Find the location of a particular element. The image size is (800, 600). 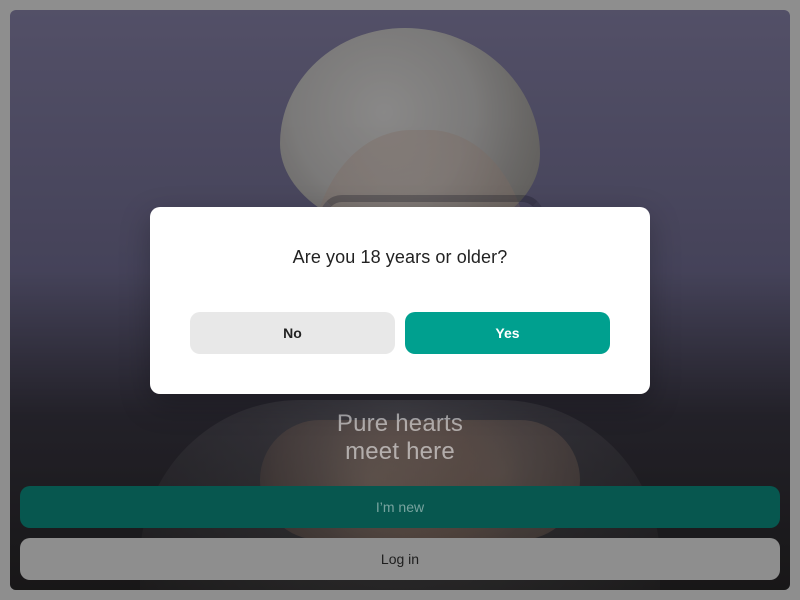

tagline-line-1: Pure hearts is located at coordinates (400, 423).